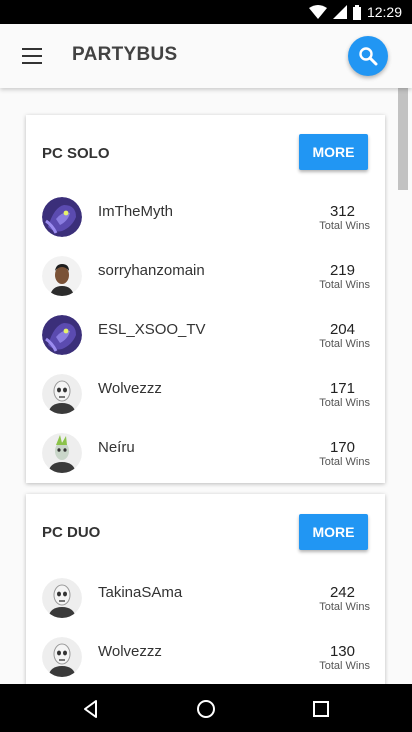 The height and width of the screenshot is (732, 412). What do you see at coordinates (140, 592) in the screenshot?
I see `player-name: TakinaSAma` at bounding box center [140, 592].